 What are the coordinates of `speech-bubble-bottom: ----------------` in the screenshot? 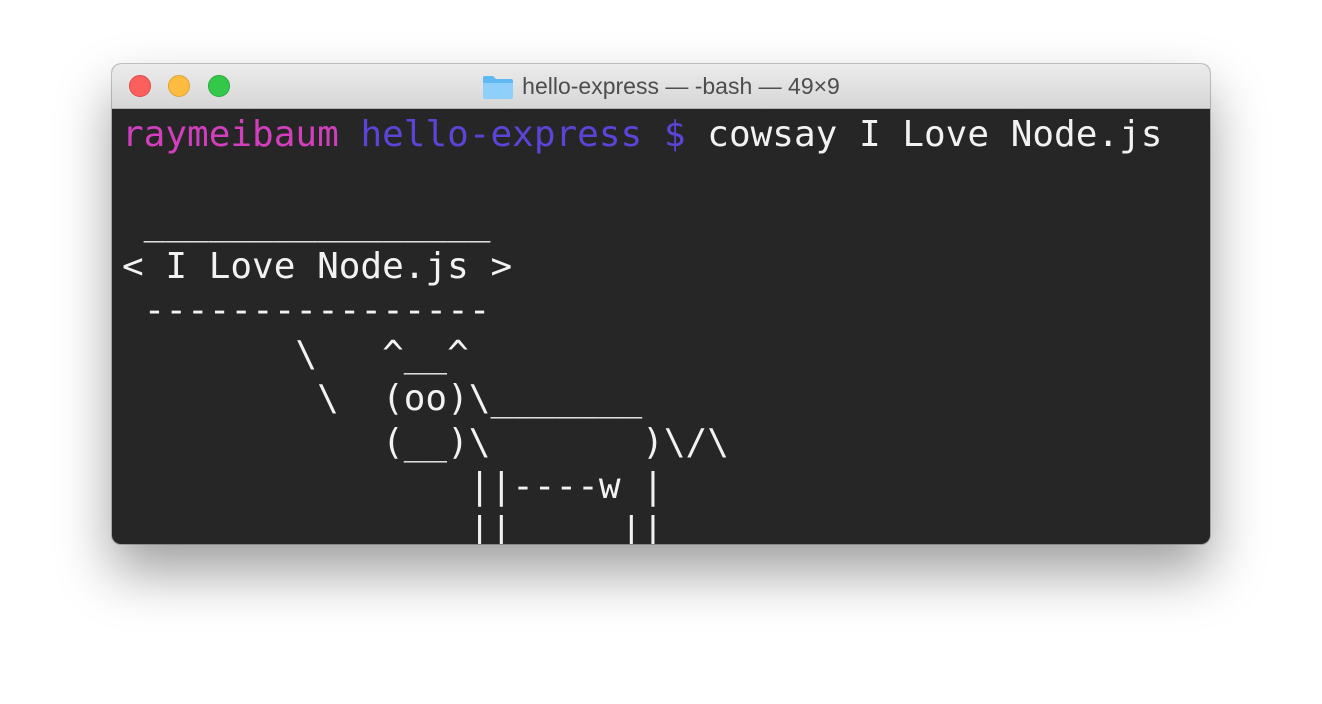 It's located at (306, 310).